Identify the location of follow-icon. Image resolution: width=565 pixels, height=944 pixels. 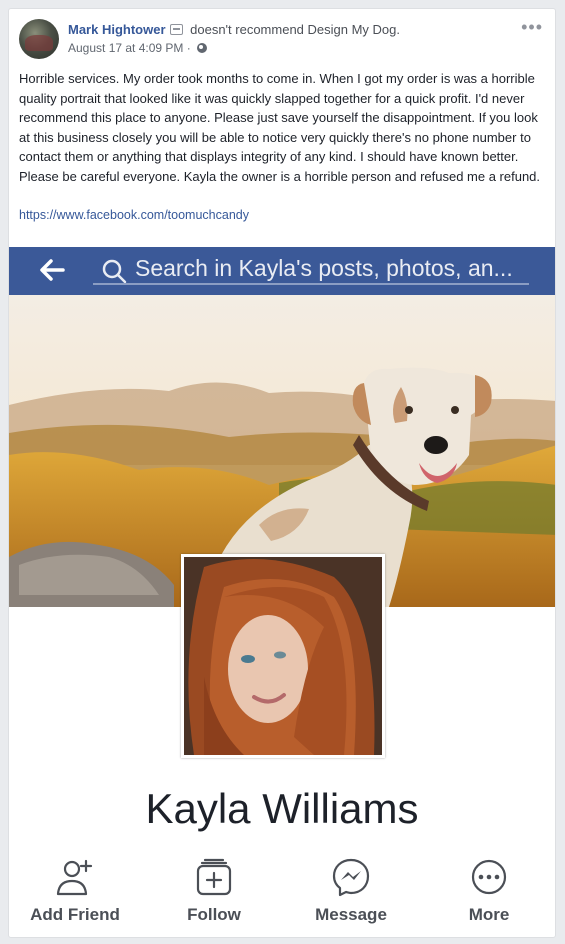
(214, 877).